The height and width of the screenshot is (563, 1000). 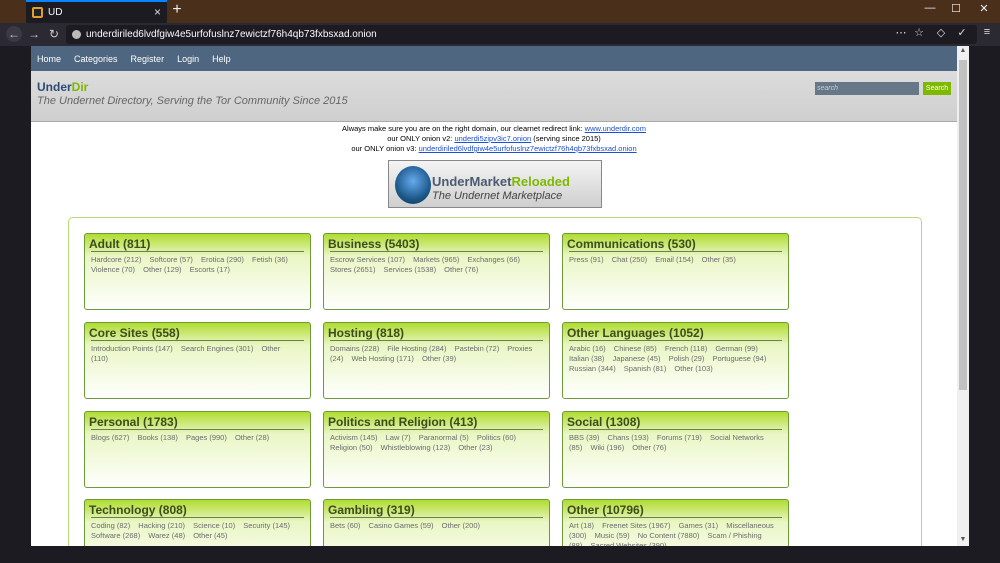 I want to click on subcategory-link: Escorts (17), so click(x=210, y=269).